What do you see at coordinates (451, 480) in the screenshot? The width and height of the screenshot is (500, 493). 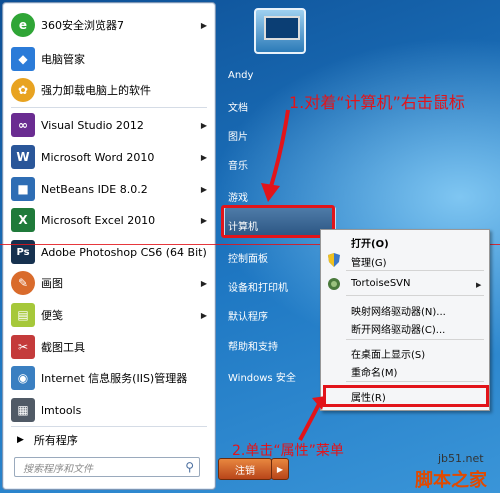 I see `watermark-site-name: 脚本之家` at bounding box center [451, 480].